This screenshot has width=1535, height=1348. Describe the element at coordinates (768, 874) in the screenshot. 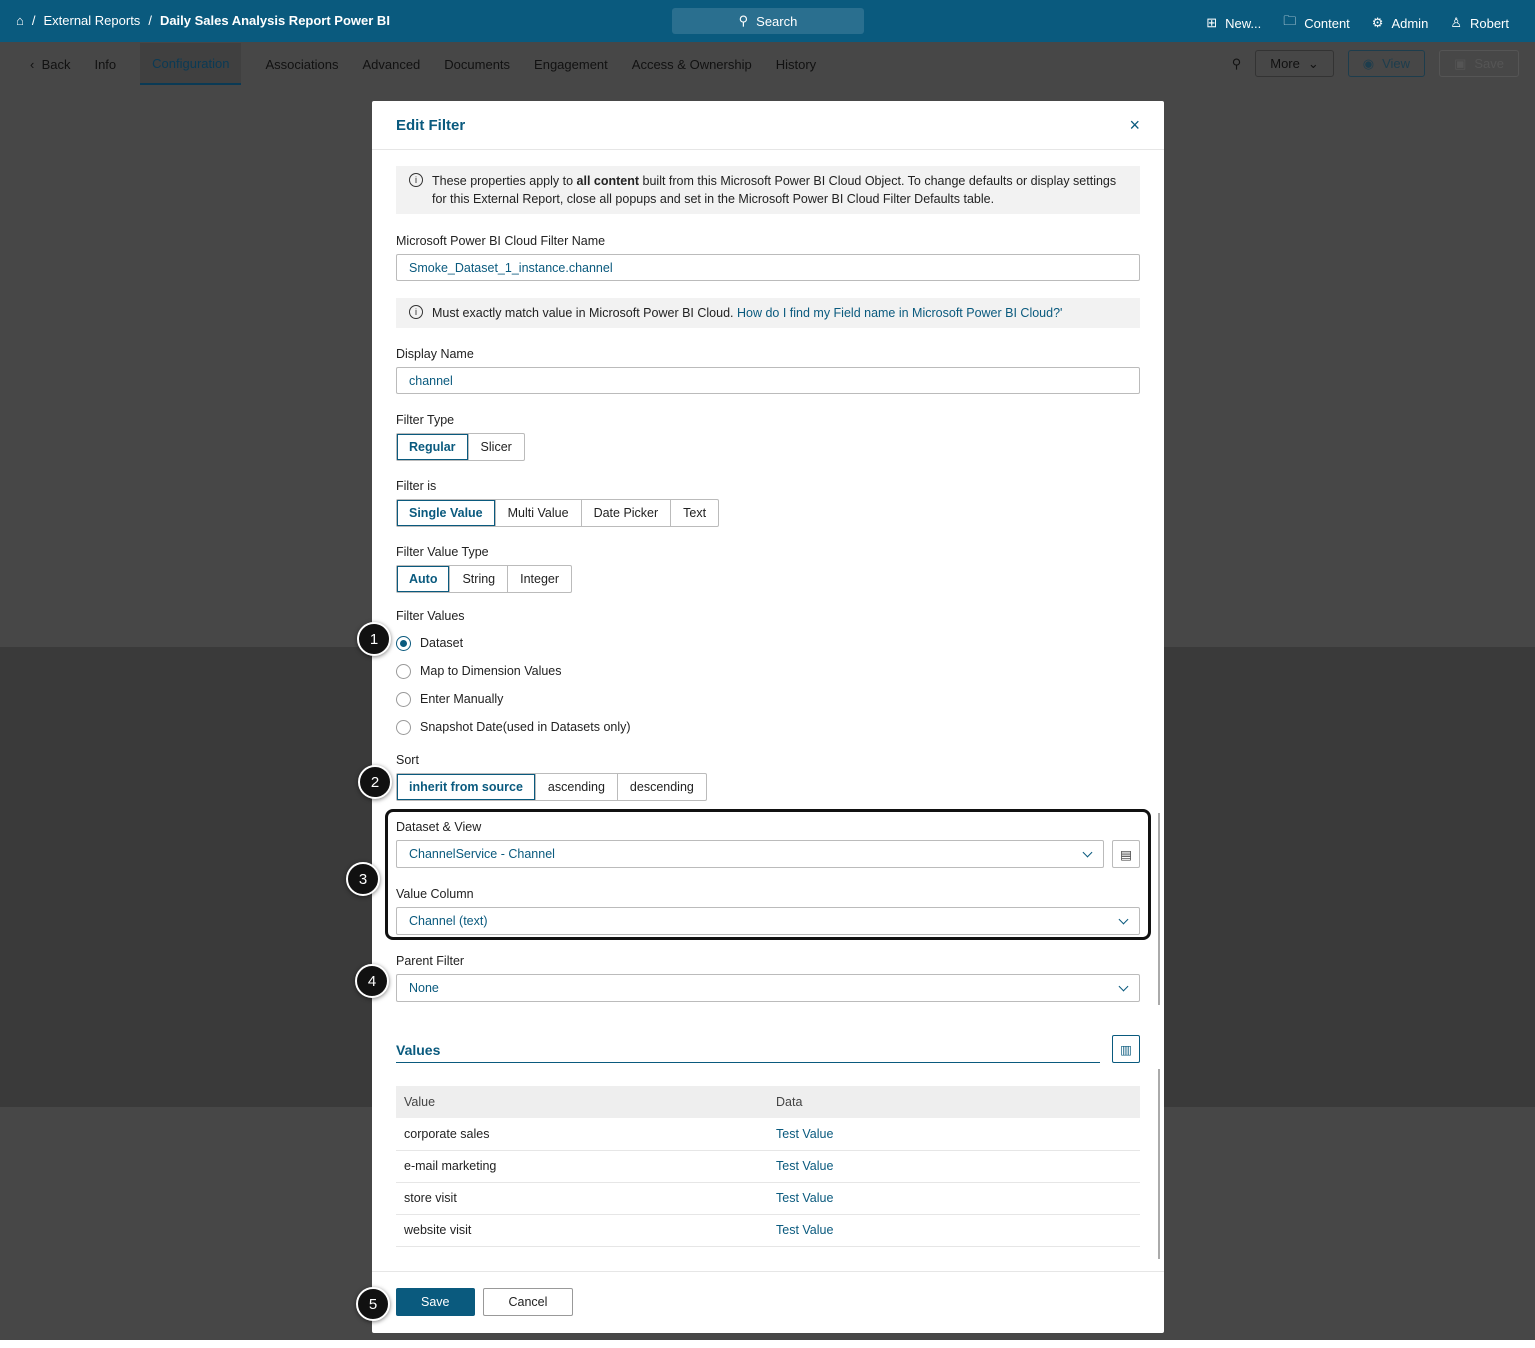

I see `highlight-box` at that location.